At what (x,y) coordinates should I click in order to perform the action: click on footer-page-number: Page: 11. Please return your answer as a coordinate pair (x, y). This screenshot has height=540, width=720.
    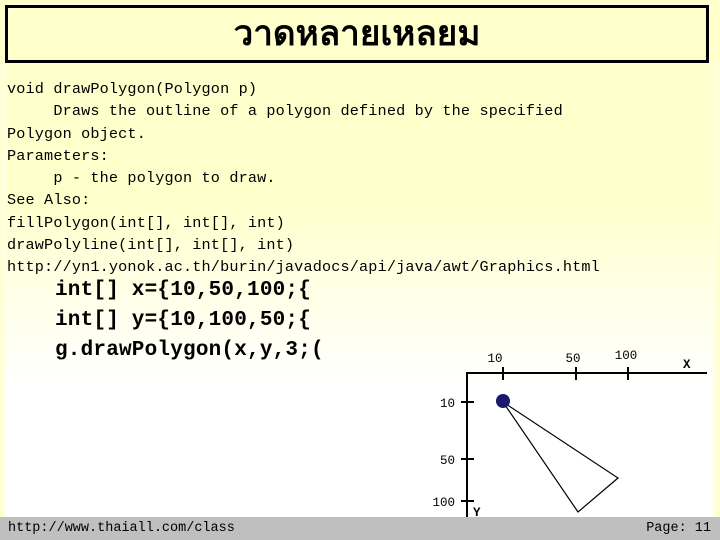
    Looking at the image, I should click on (678, 528).